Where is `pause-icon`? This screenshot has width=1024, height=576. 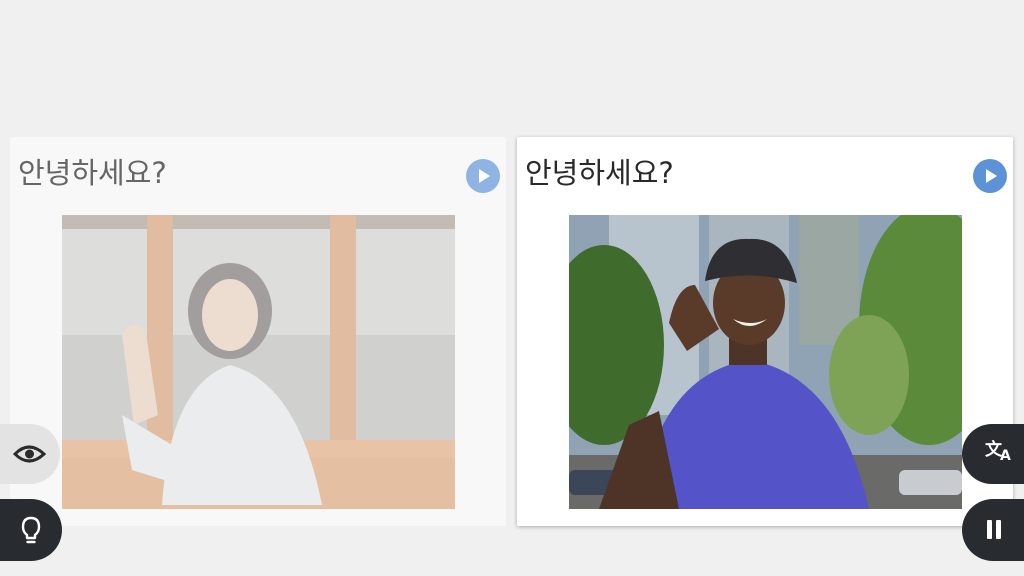 pause-icon is located at coordinates (994, 529).